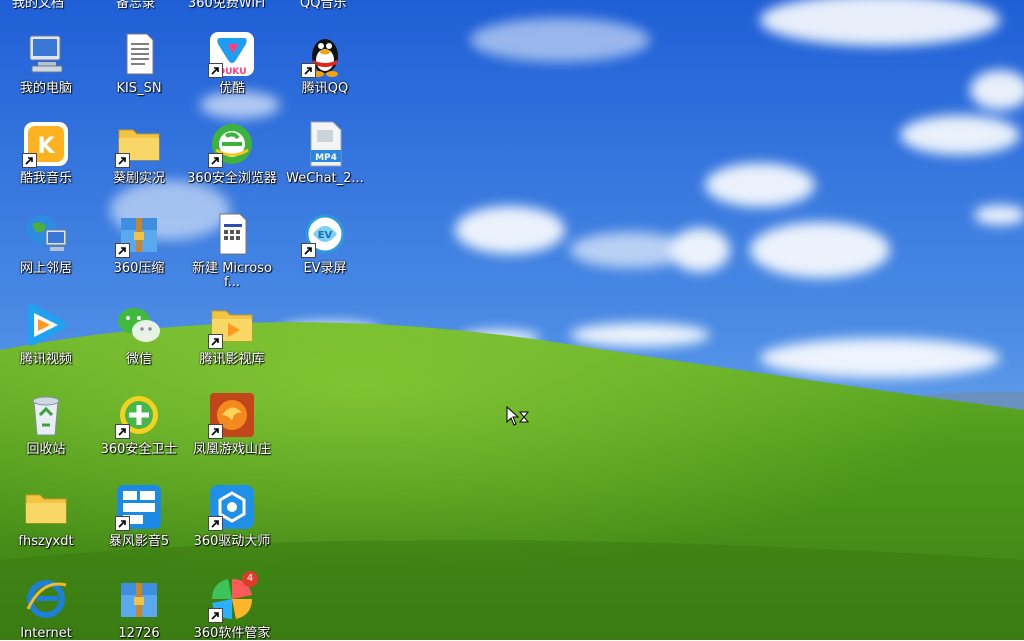  Describe the element at coordinates (135, 5) in the screenshot. I see `top-label-memo: 备忘录` at that location.